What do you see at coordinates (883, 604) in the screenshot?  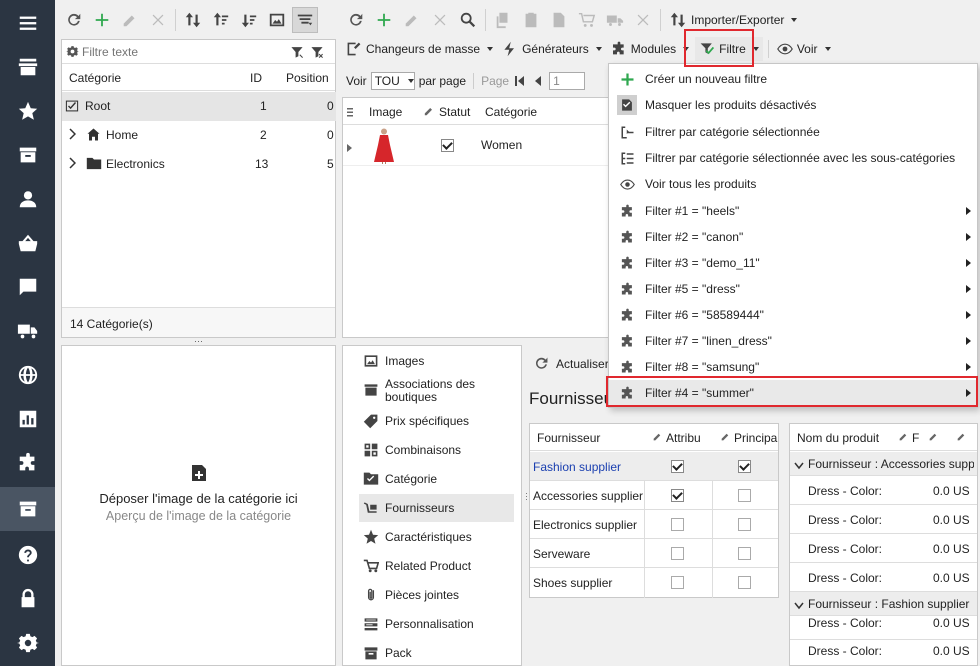 I see `group-row: Fournisseur : Fashion supplier` at bounding box center [883, 604].